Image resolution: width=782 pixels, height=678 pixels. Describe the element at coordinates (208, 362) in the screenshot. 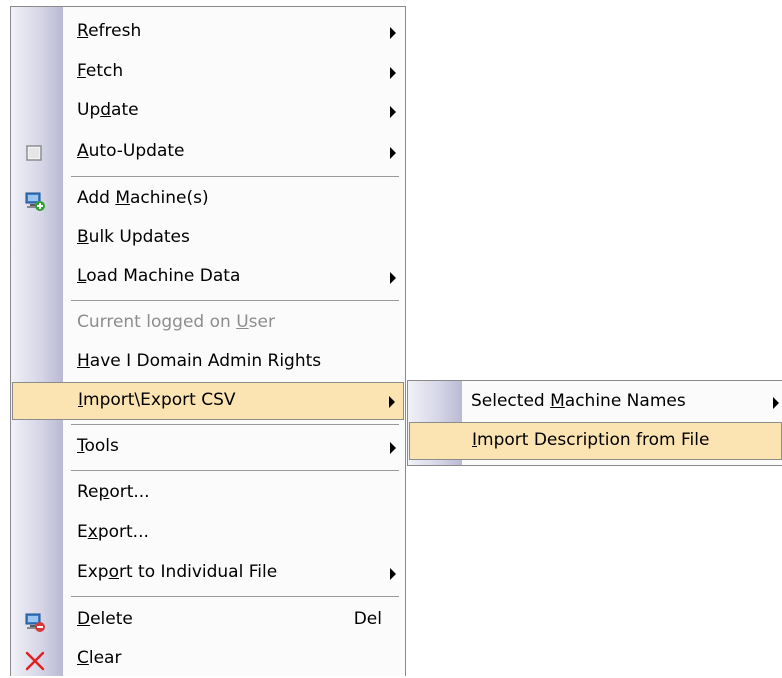

I see `menu-item-domain-admin-rights: Have I Domain Admin Rights` at that location.